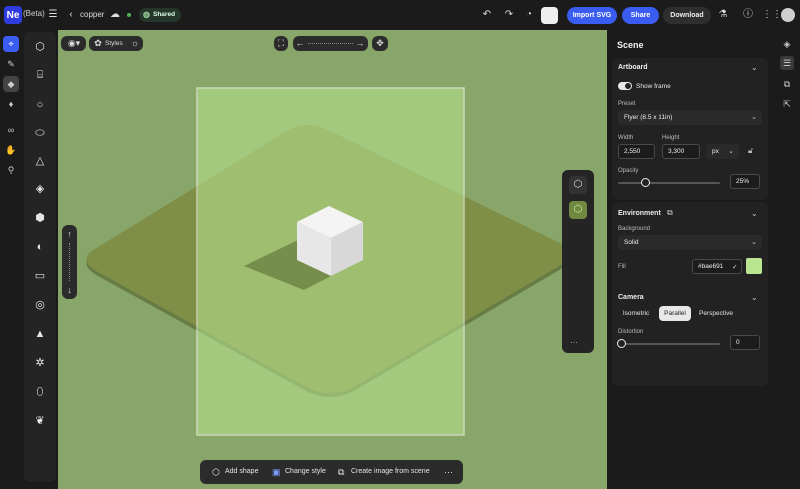 Image resolution: width=800 pixels, height=489 pixels. Describe the element at coordinates (592, 15) in the screenshot. I see `import-svg-button: Import SVG` at that location.